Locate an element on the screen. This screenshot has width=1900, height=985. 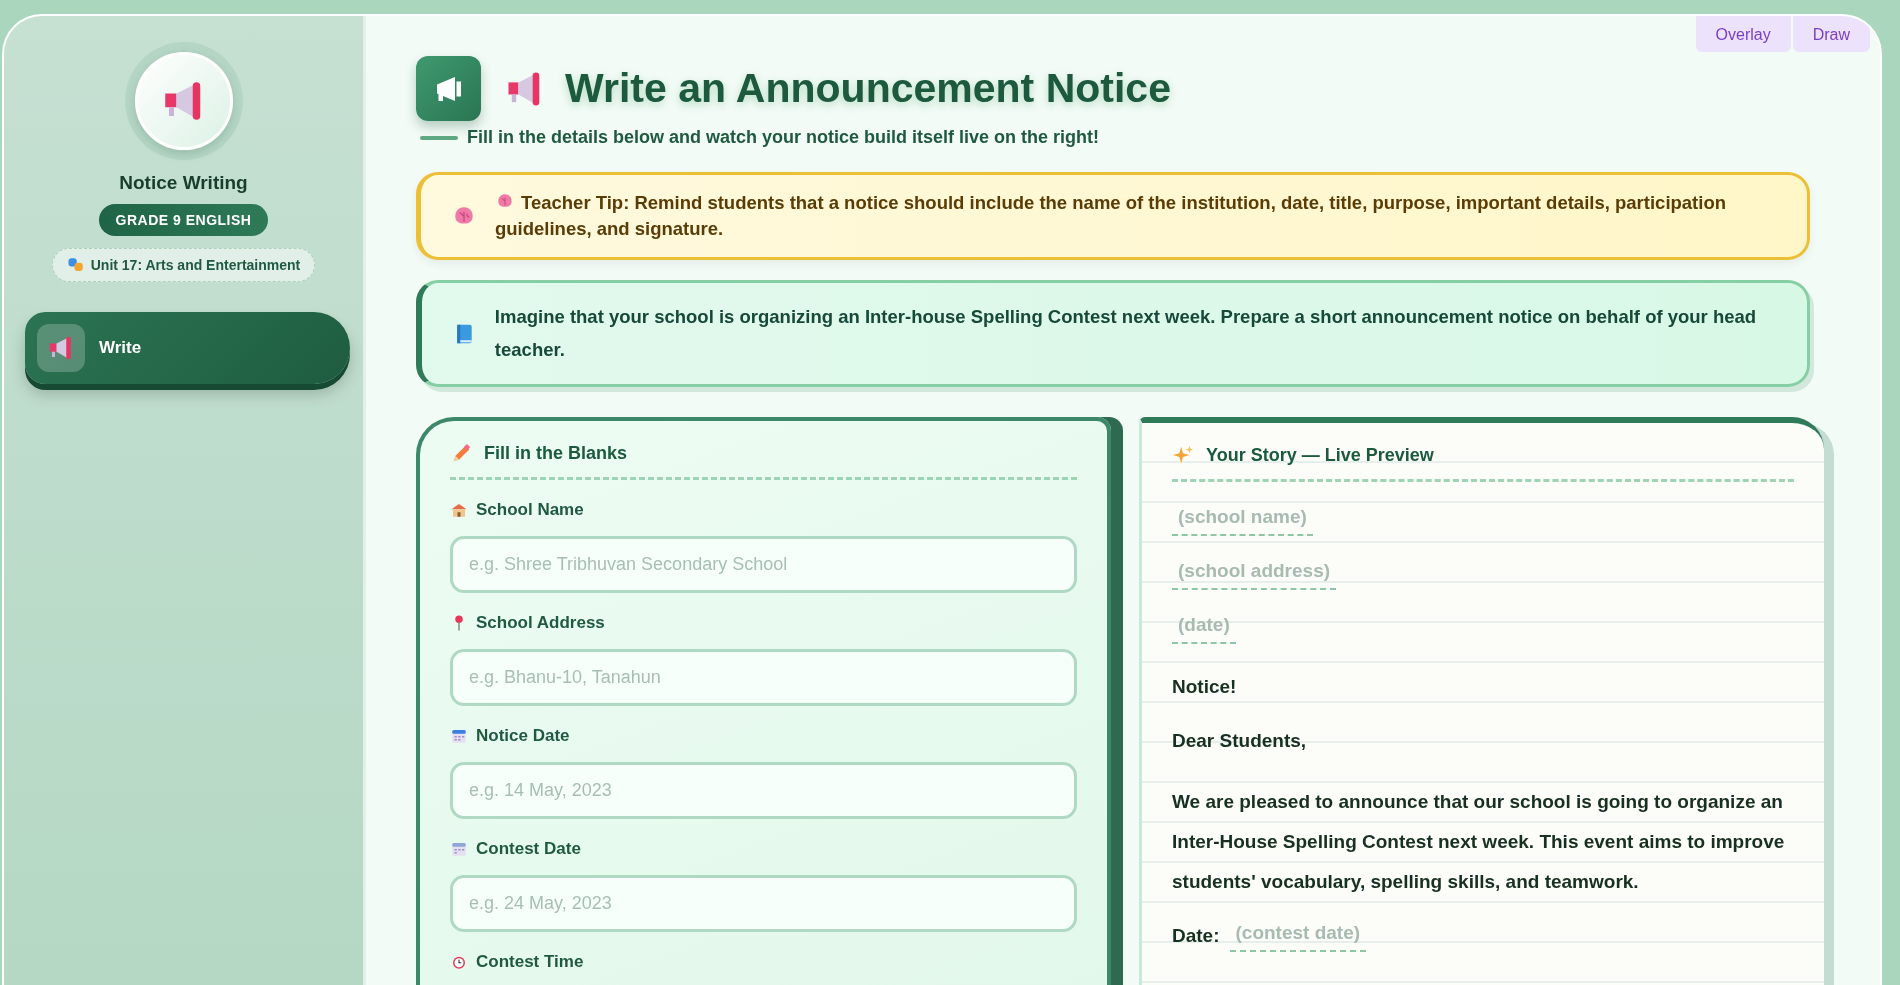
tip-text: Teacher Tip: Remind students that a notice should include the name of the institution, date, title, purpose, important details, participation guidelines, and signature. is located at coordinates (1111, 216).